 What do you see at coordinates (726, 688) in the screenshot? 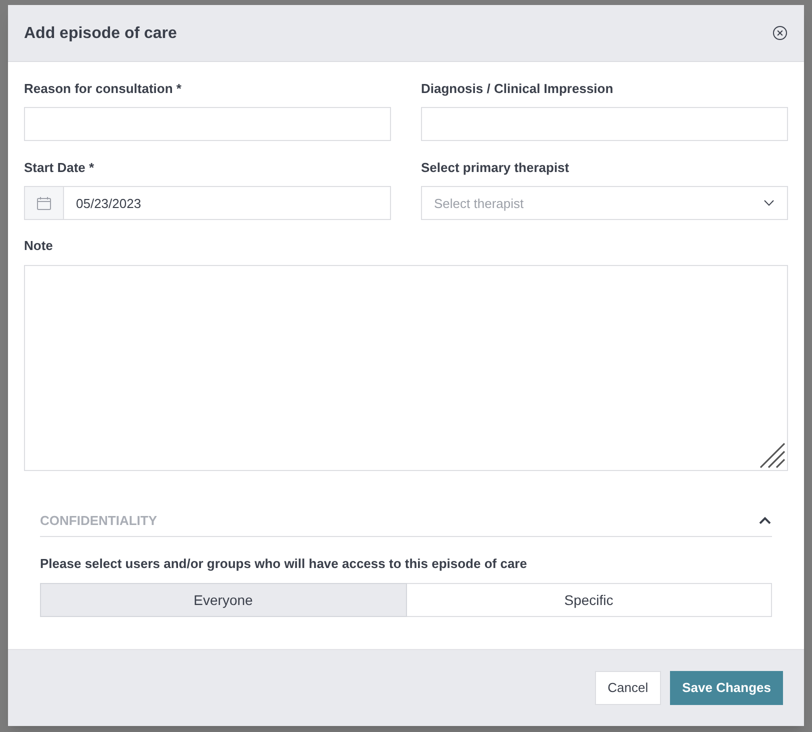
I see `save-button: Save Changes` at bounding box center [726, 688].